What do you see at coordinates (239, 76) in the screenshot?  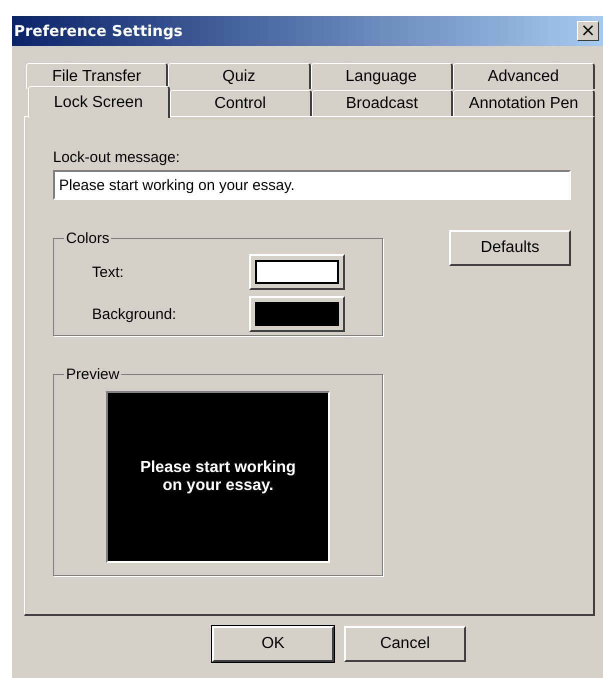 I see `tab: Quiz` at bounding box center [239, 76].